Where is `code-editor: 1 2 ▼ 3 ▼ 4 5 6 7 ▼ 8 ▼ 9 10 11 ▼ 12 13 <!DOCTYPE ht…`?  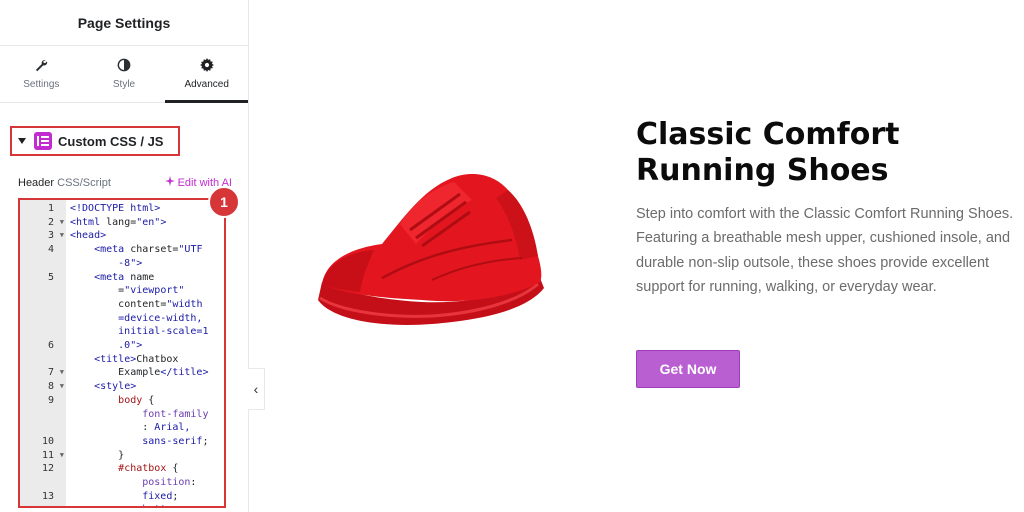 code-editor: 1 2 ▼ 3 ▼ 4 5 6 7 ▼ 8 ▼ 9 10 11 ▼ 12 13 <!DOCTYPE ht… is located at coordinates (122, 353).